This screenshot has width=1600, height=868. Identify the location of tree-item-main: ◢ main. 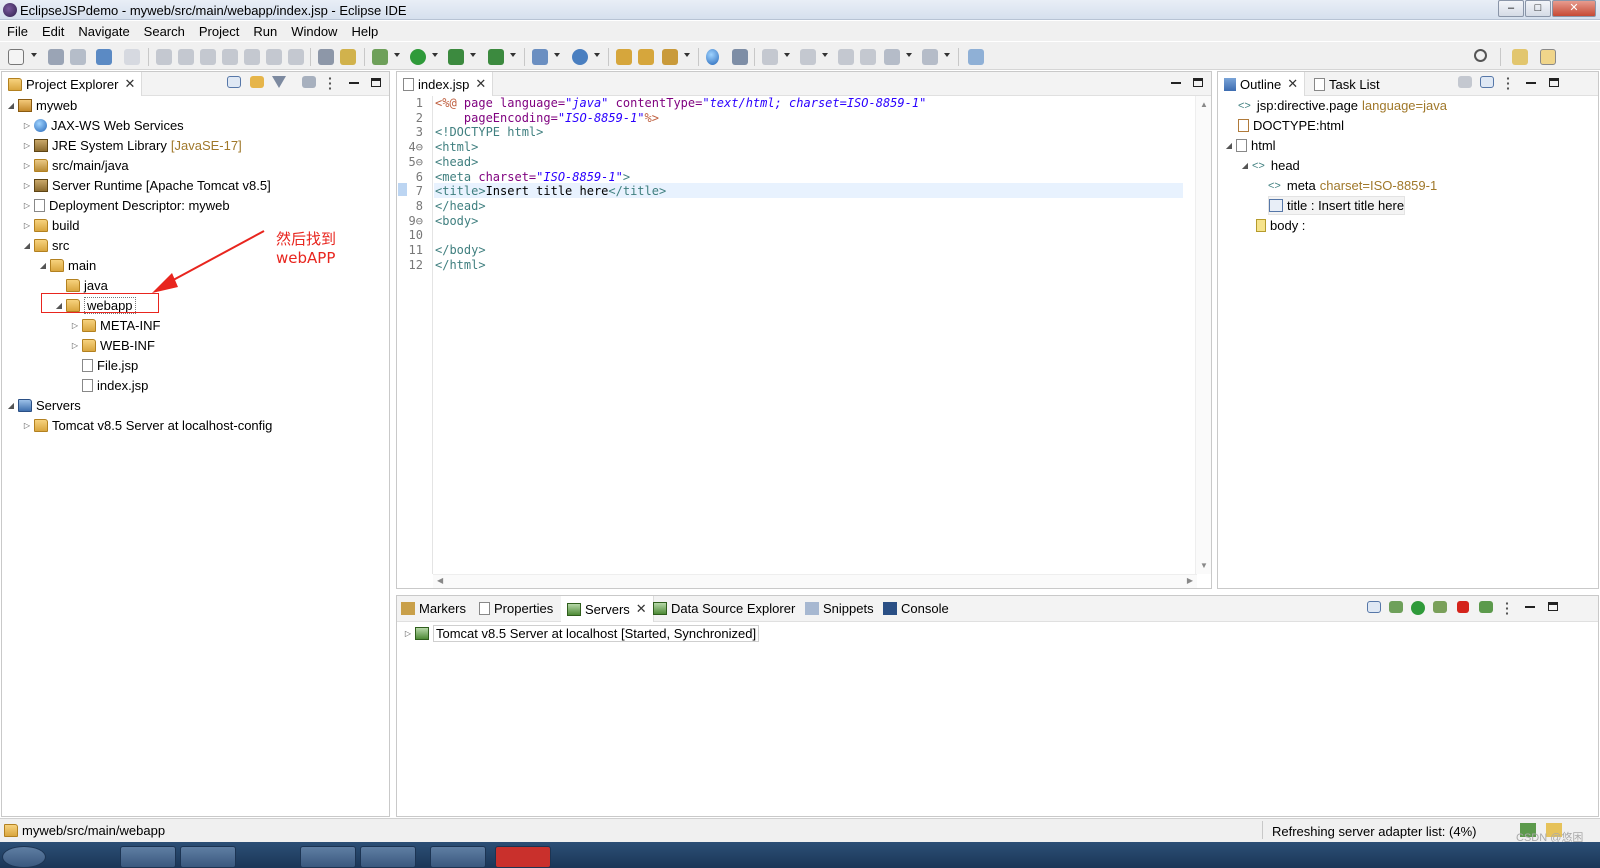
(67, 265).